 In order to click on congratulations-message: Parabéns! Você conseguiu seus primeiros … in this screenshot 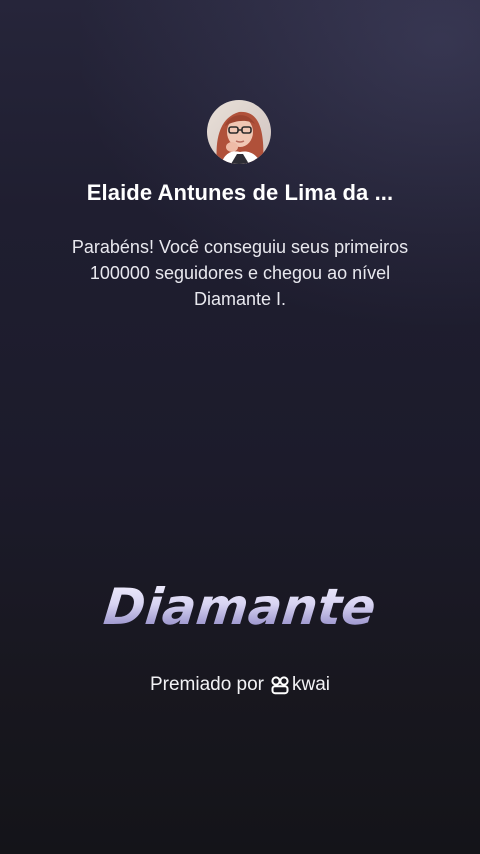, I will do `click(240, 273)`.